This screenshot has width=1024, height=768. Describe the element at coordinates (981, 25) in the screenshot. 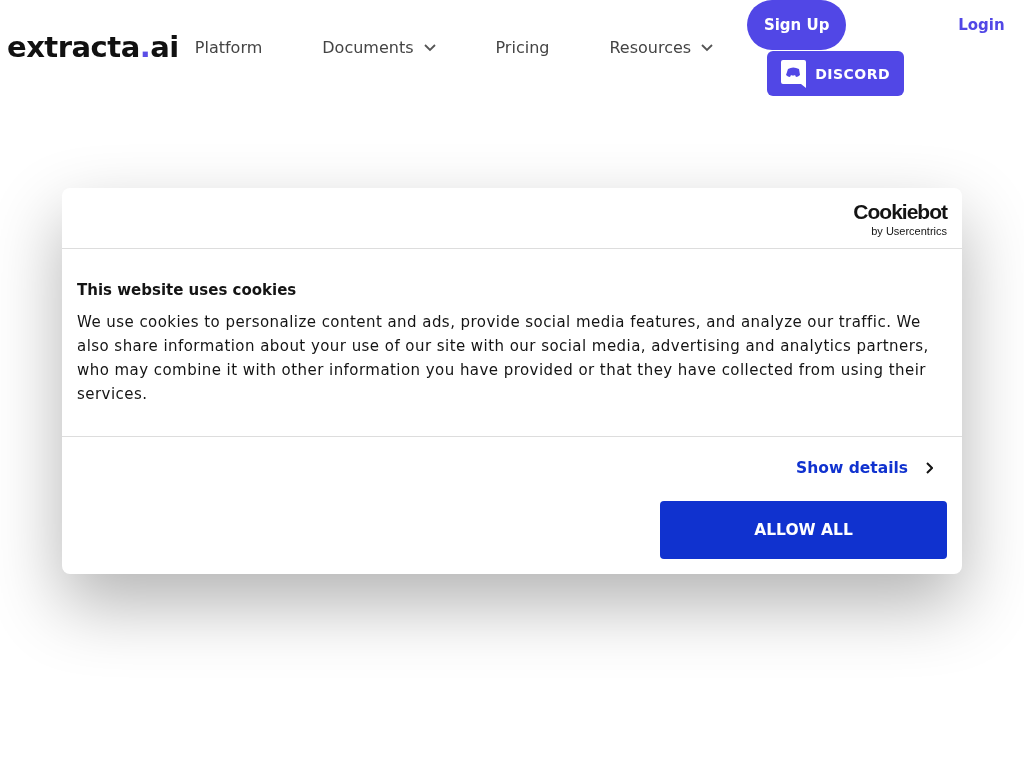

I see `login-link: Login` at that location.